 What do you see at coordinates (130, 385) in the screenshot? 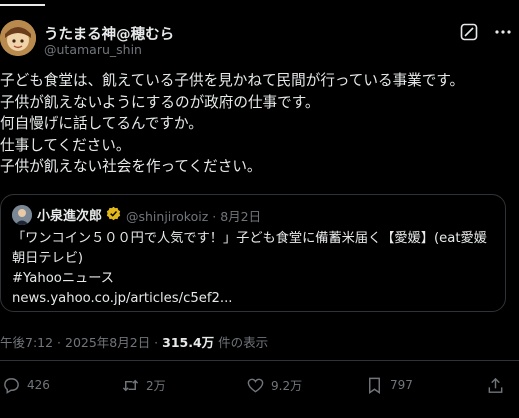
I see `repost-icon` at bounding box center [130, 385].